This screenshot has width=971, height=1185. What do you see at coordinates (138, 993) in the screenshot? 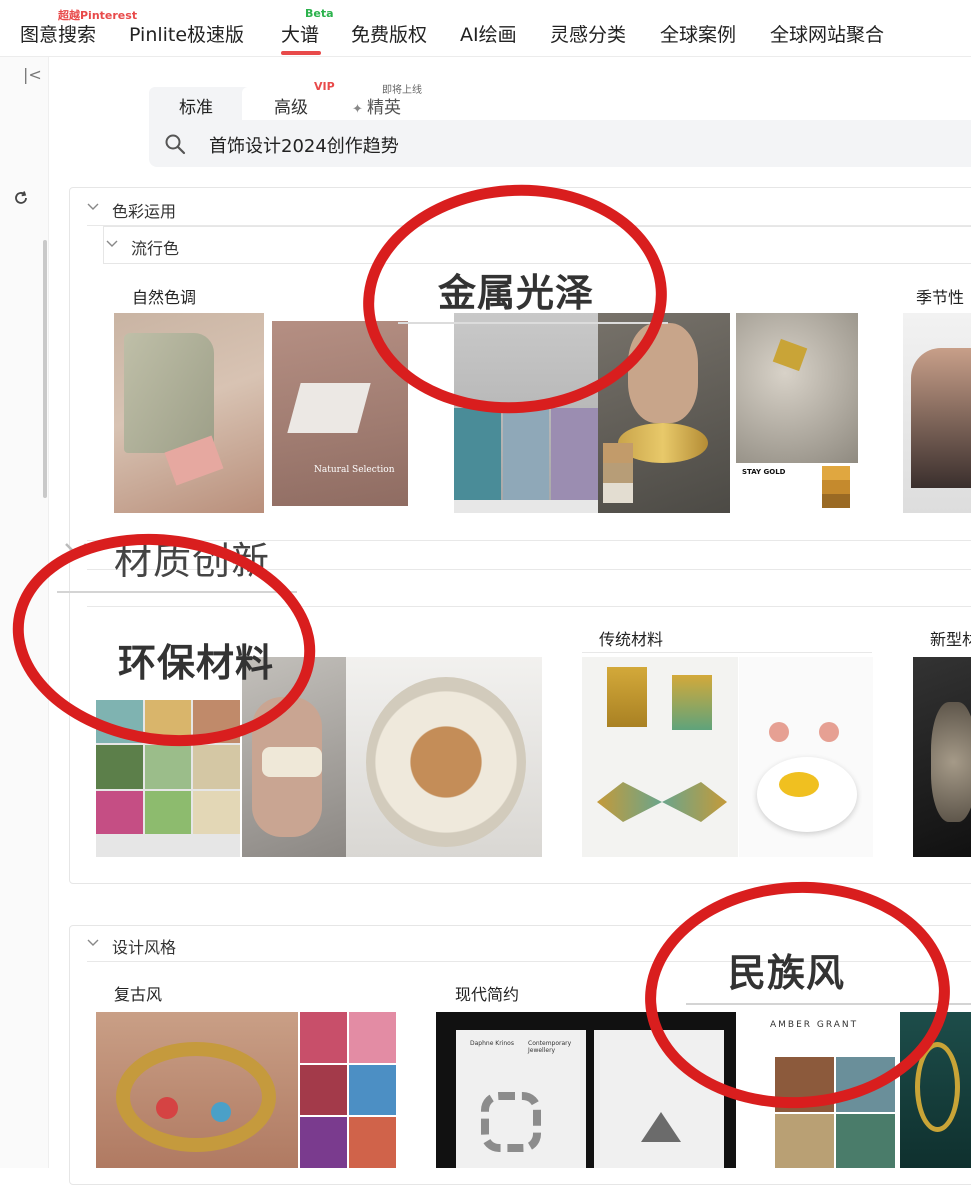
I see `category-label-retro: 复古风` at bounding box center [138, 993].